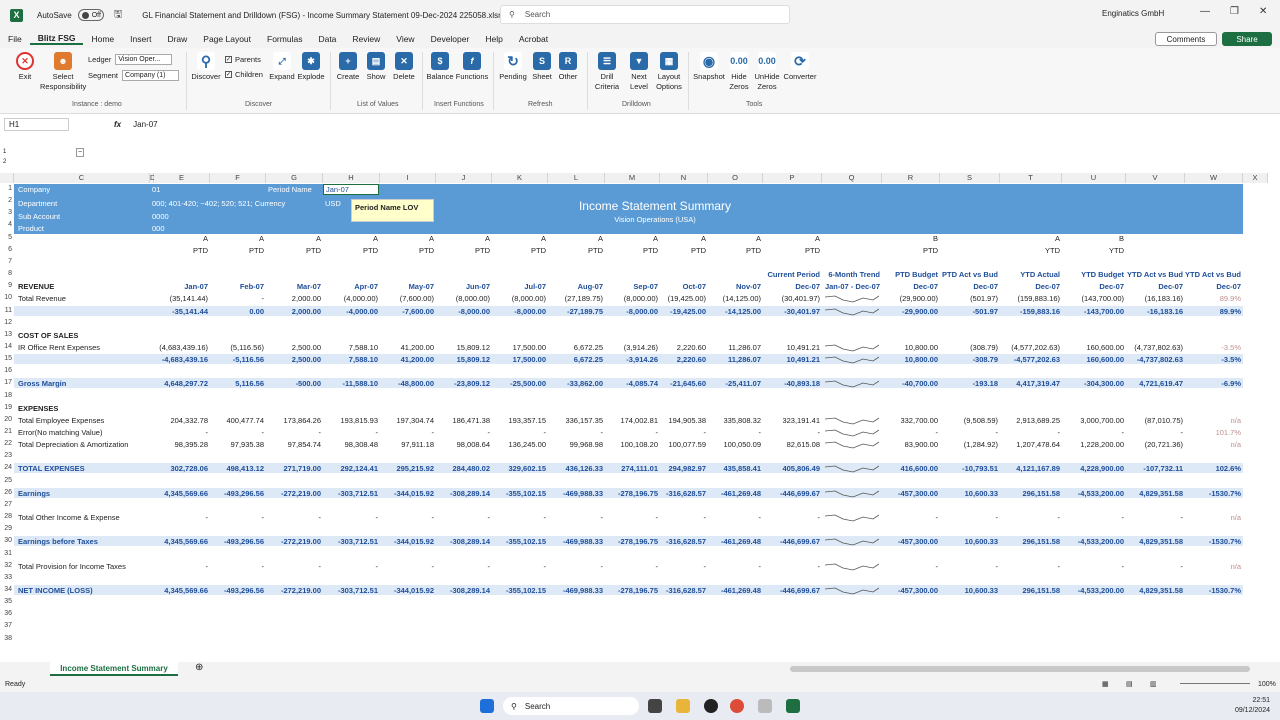 The image size is (1280, 720). Describe the element at coordinates (464, 178) in the screenshot. I see `column-header: J` at that location.